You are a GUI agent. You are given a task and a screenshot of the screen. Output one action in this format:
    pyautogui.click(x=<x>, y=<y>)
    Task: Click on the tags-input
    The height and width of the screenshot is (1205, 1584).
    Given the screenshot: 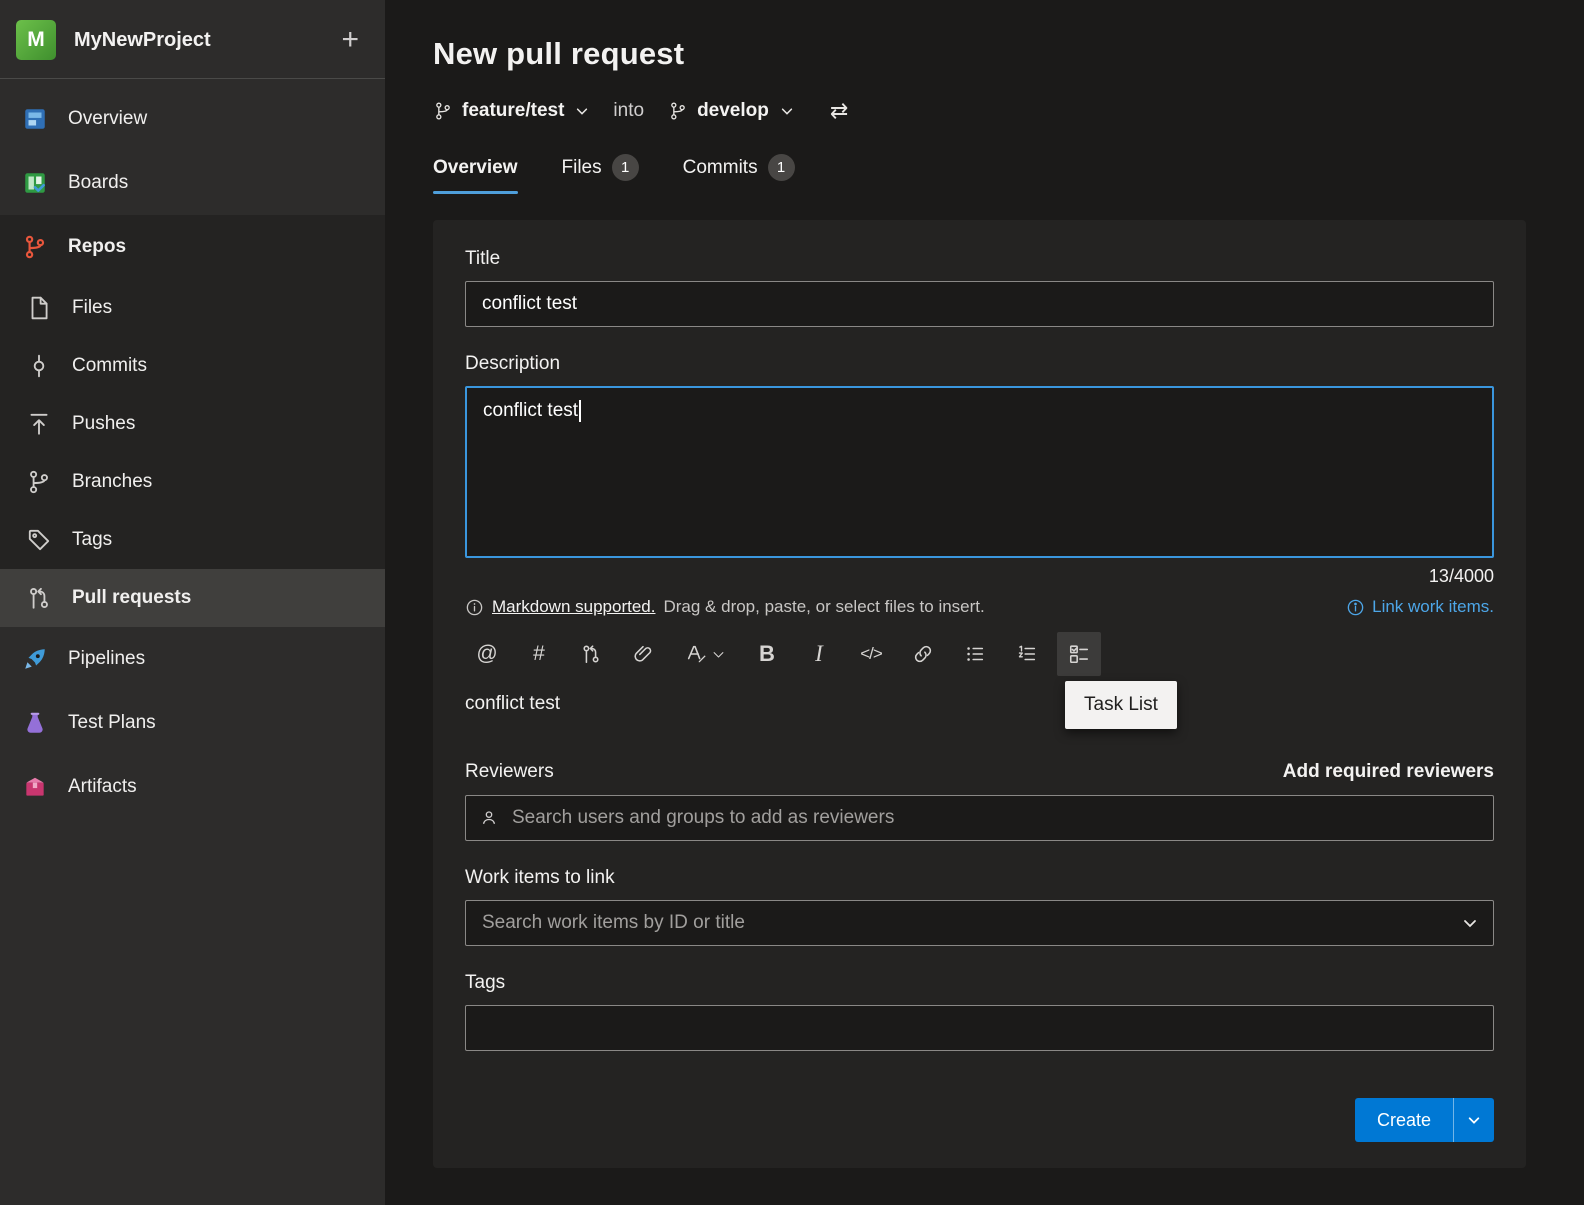 What is the action you would take?
    pyautogui.click(x=979, y=1028)
    